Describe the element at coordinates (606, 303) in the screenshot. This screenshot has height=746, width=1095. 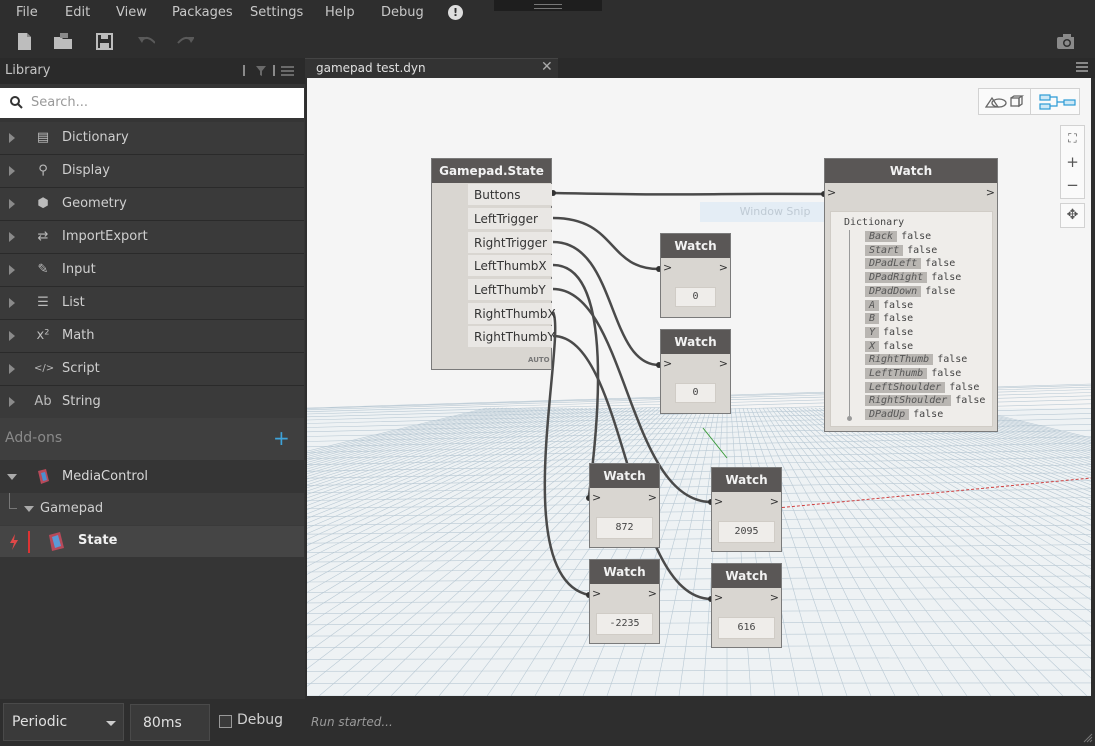
I see `wire-righttrigger` at that location.